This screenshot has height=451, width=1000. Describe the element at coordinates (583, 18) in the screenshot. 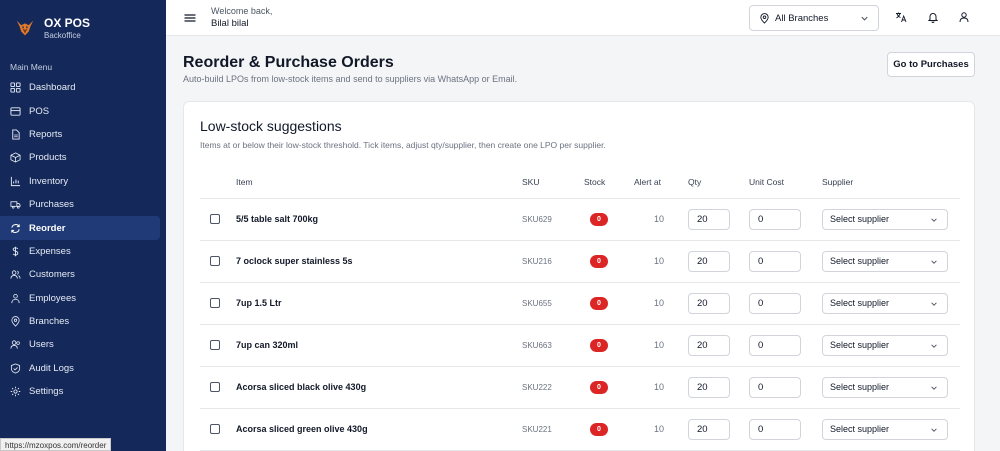

I see `topbar: Welcome back, Bilal bilal All Branches` at that location.